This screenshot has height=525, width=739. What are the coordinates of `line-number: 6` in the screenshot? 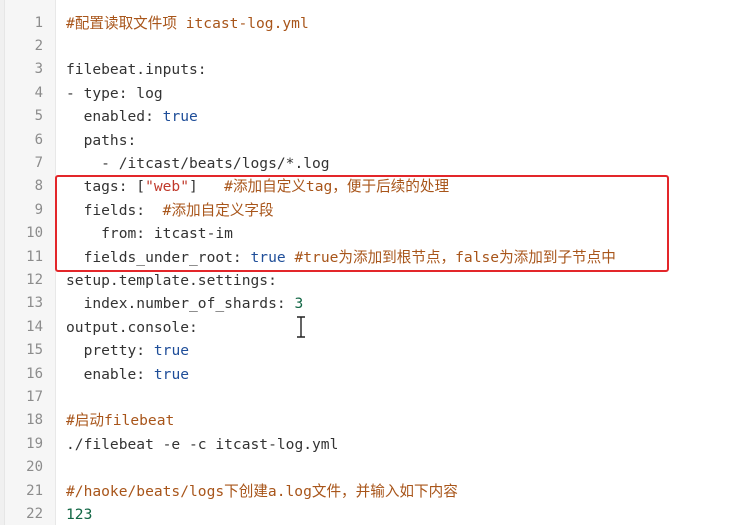 It's located at (38, 139).